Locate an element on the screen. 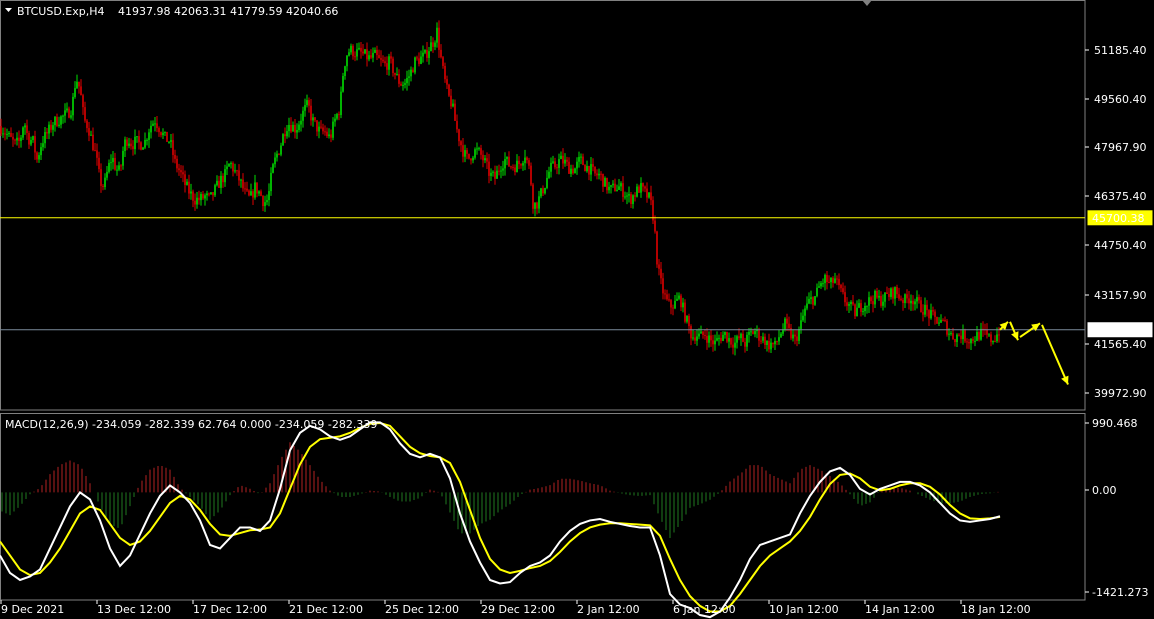 Image resolution: width=1154 pixels, height=619 pixels. forecast-arrows is located at coordinates (1034, 353).